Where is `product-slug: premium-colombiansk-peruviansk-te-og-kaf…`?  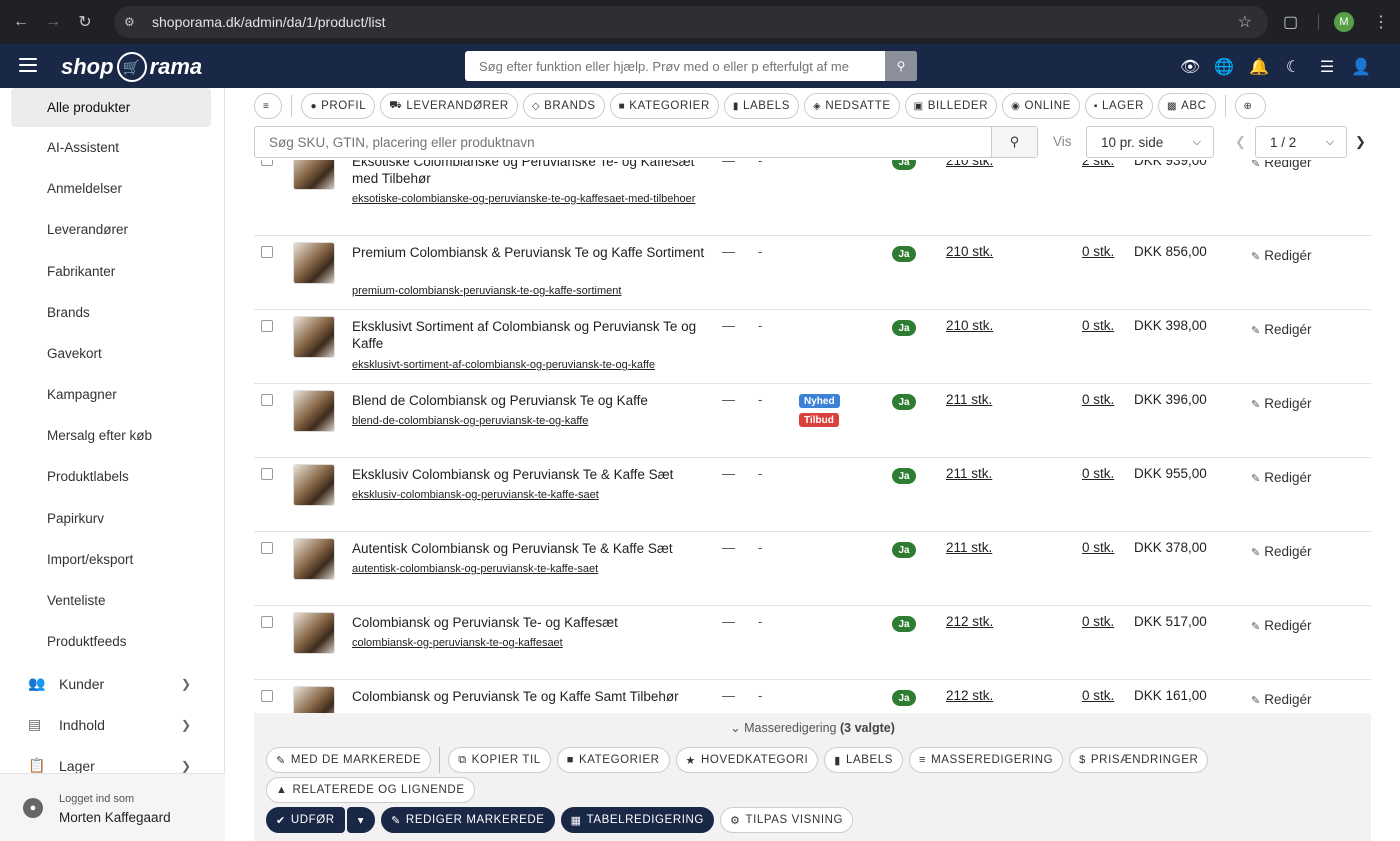 product-slug: premium-colombiansk-peruviansk-te-og-kaf… is located at coordinates (532, 291).